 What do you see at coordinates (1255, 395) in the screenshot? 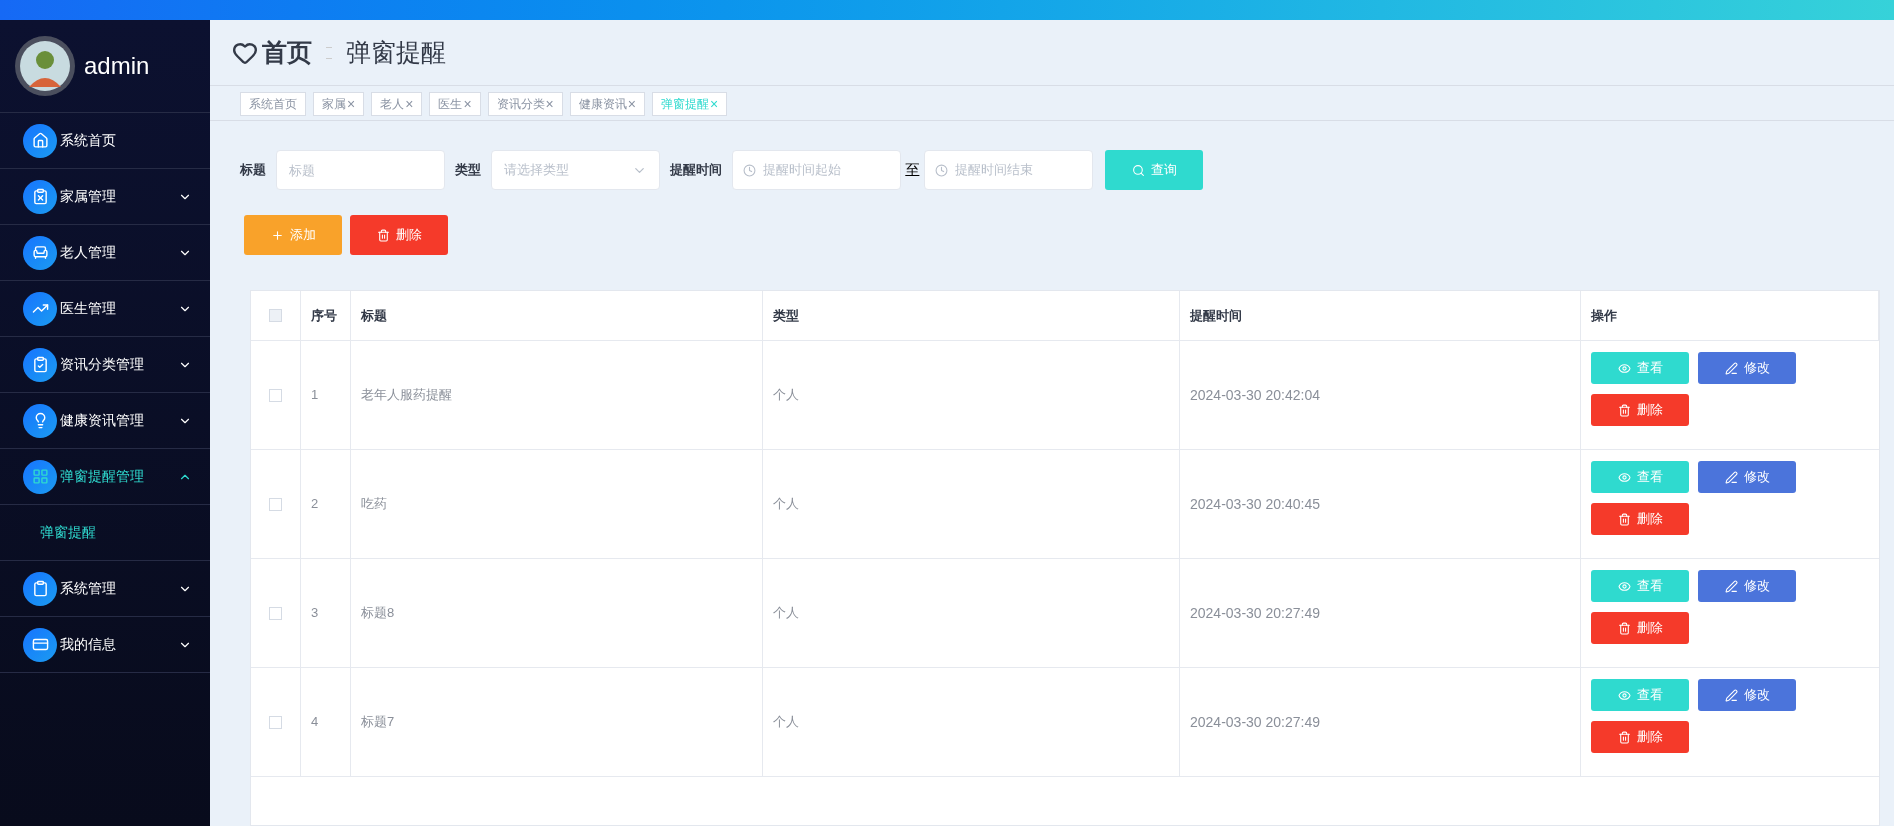
I see `table-cell-text: 2024-03-30 20:42:04` at bounding box center [1255, 395].